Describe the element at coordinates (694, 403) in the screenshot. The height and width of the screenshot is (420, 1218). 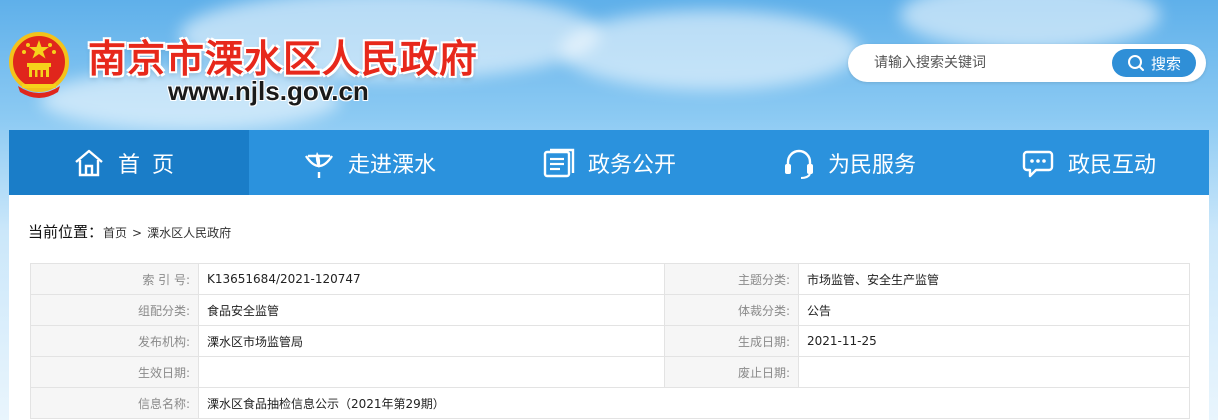
I see `info-name-value: 溧水区食品抽检信息公示（2021年第29期）` at that location.